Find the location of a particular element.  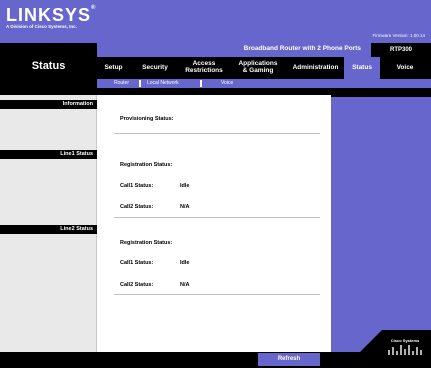

cisco-systems-logo: Cisco Systems is located at coordinates (405, 351).